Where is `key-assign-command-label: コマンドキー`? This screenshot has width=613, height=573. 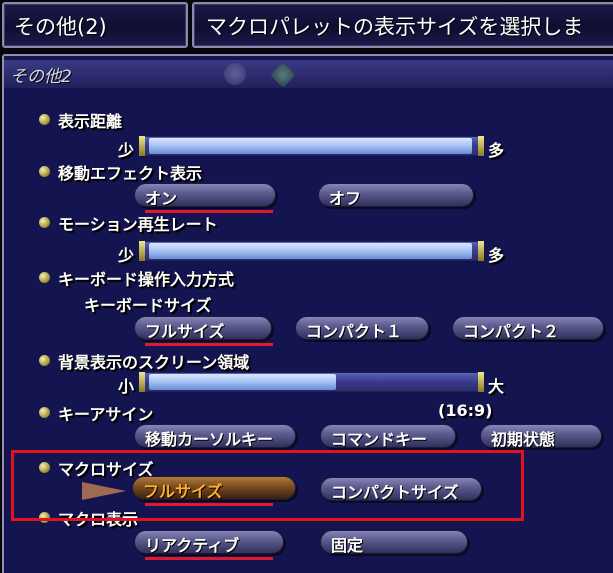 key-assign-command-label: コマンドキー is located at coordinates (379, 439).